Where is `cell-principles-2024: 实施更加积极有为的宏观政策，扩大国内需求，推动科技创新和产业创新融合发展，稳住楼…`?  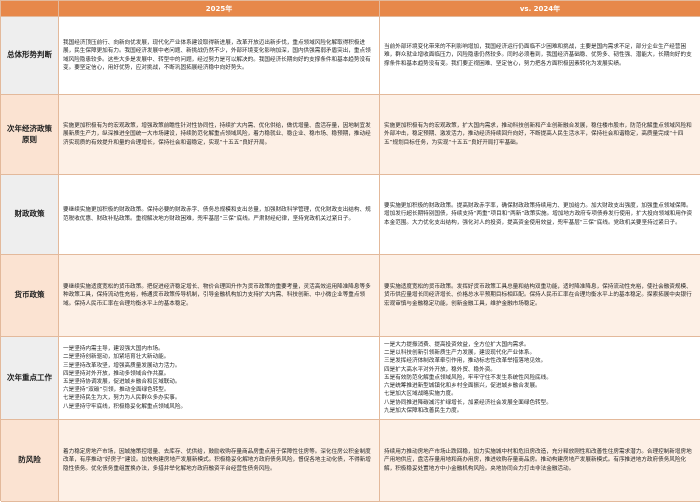 cell-principles-2024: 实施更加积极有为的宏观政策，扩大国内需求，推动科技创新和产业创新融合发展，稳住楼… is located at coordinates (540, 135).